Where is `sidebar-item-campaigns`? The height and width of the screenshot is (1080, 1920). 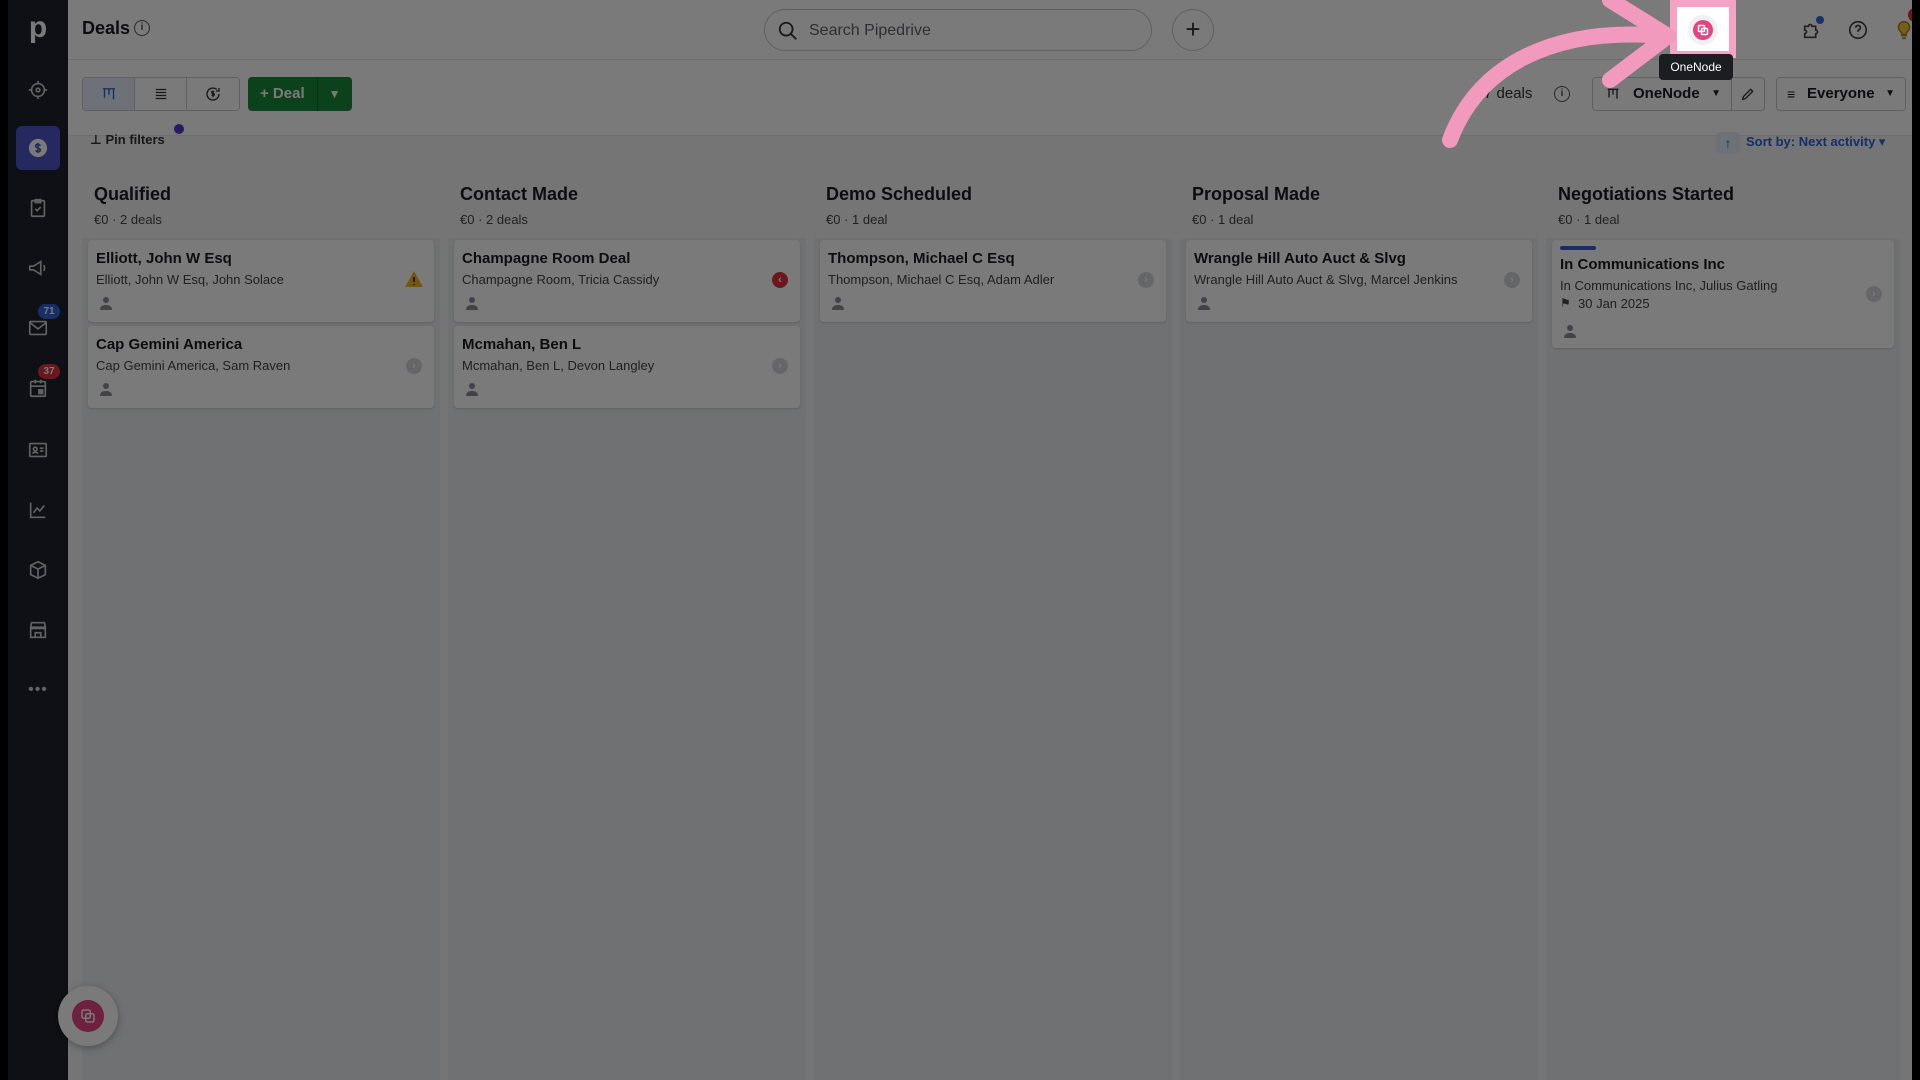 sidebar-item-campaigns is located at coordinates (38, 268).